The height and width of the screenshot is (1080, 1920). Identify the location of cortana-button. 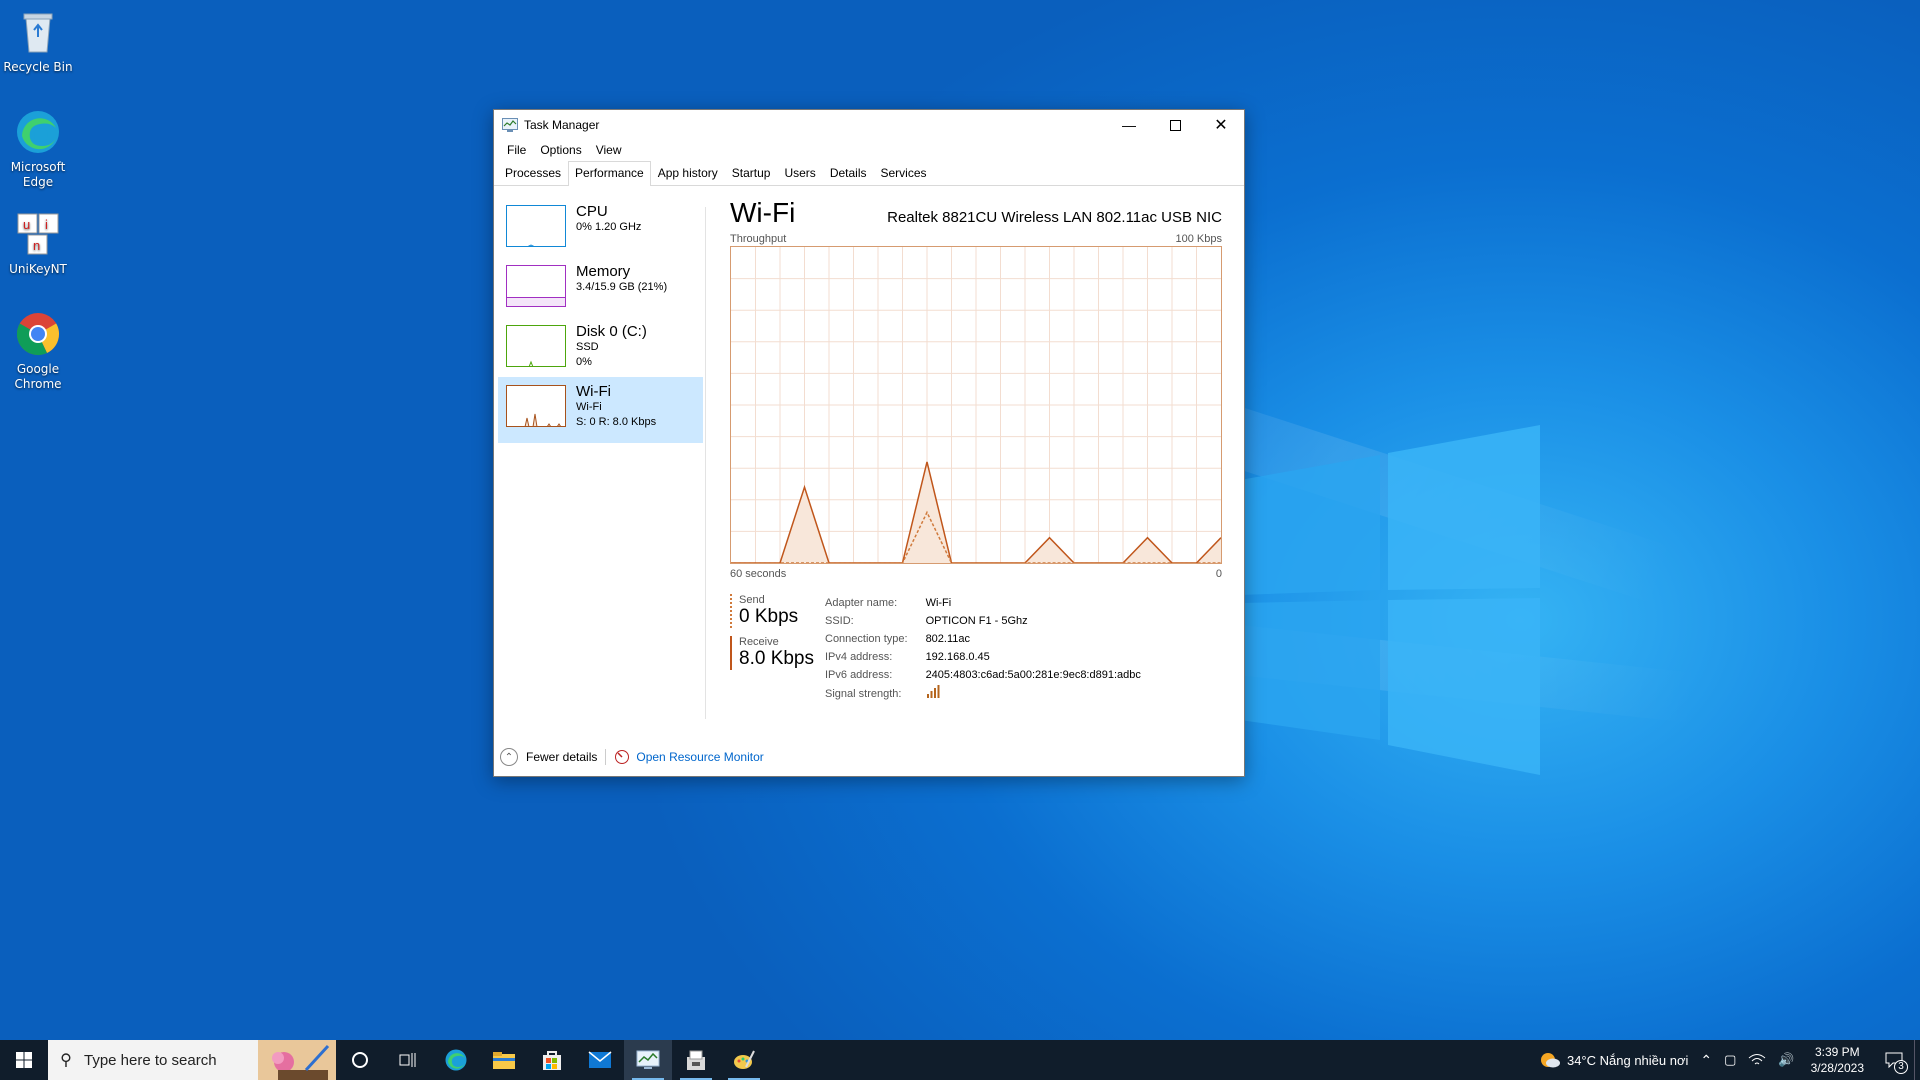
(360, 1060).